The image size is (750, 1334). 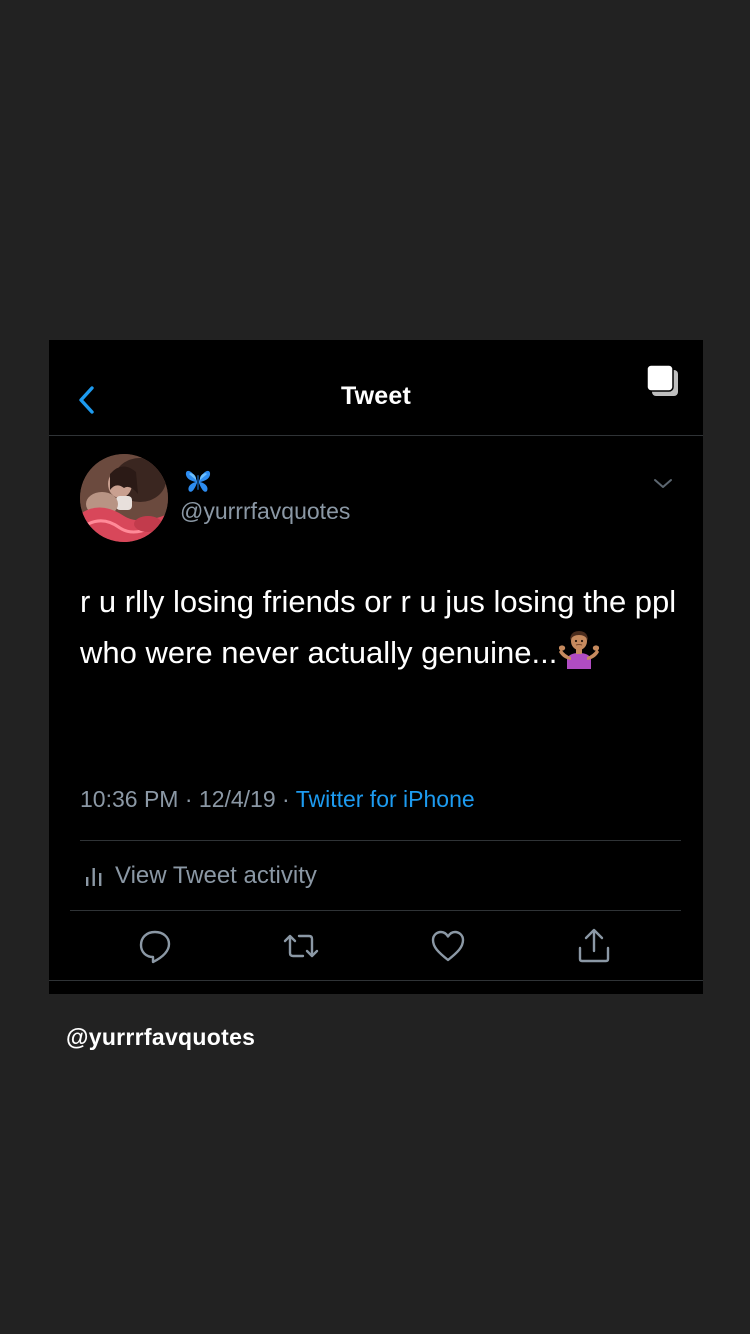 What do you see at coordinates (376, 396) in the screenshot?
I see `page-title: Tweet` at bounding box center [376, 396].